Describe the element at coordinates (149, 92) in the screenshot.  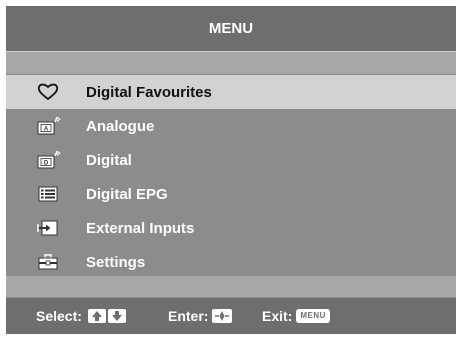
I see `menu-item-label: Digital Favourites` at that location.